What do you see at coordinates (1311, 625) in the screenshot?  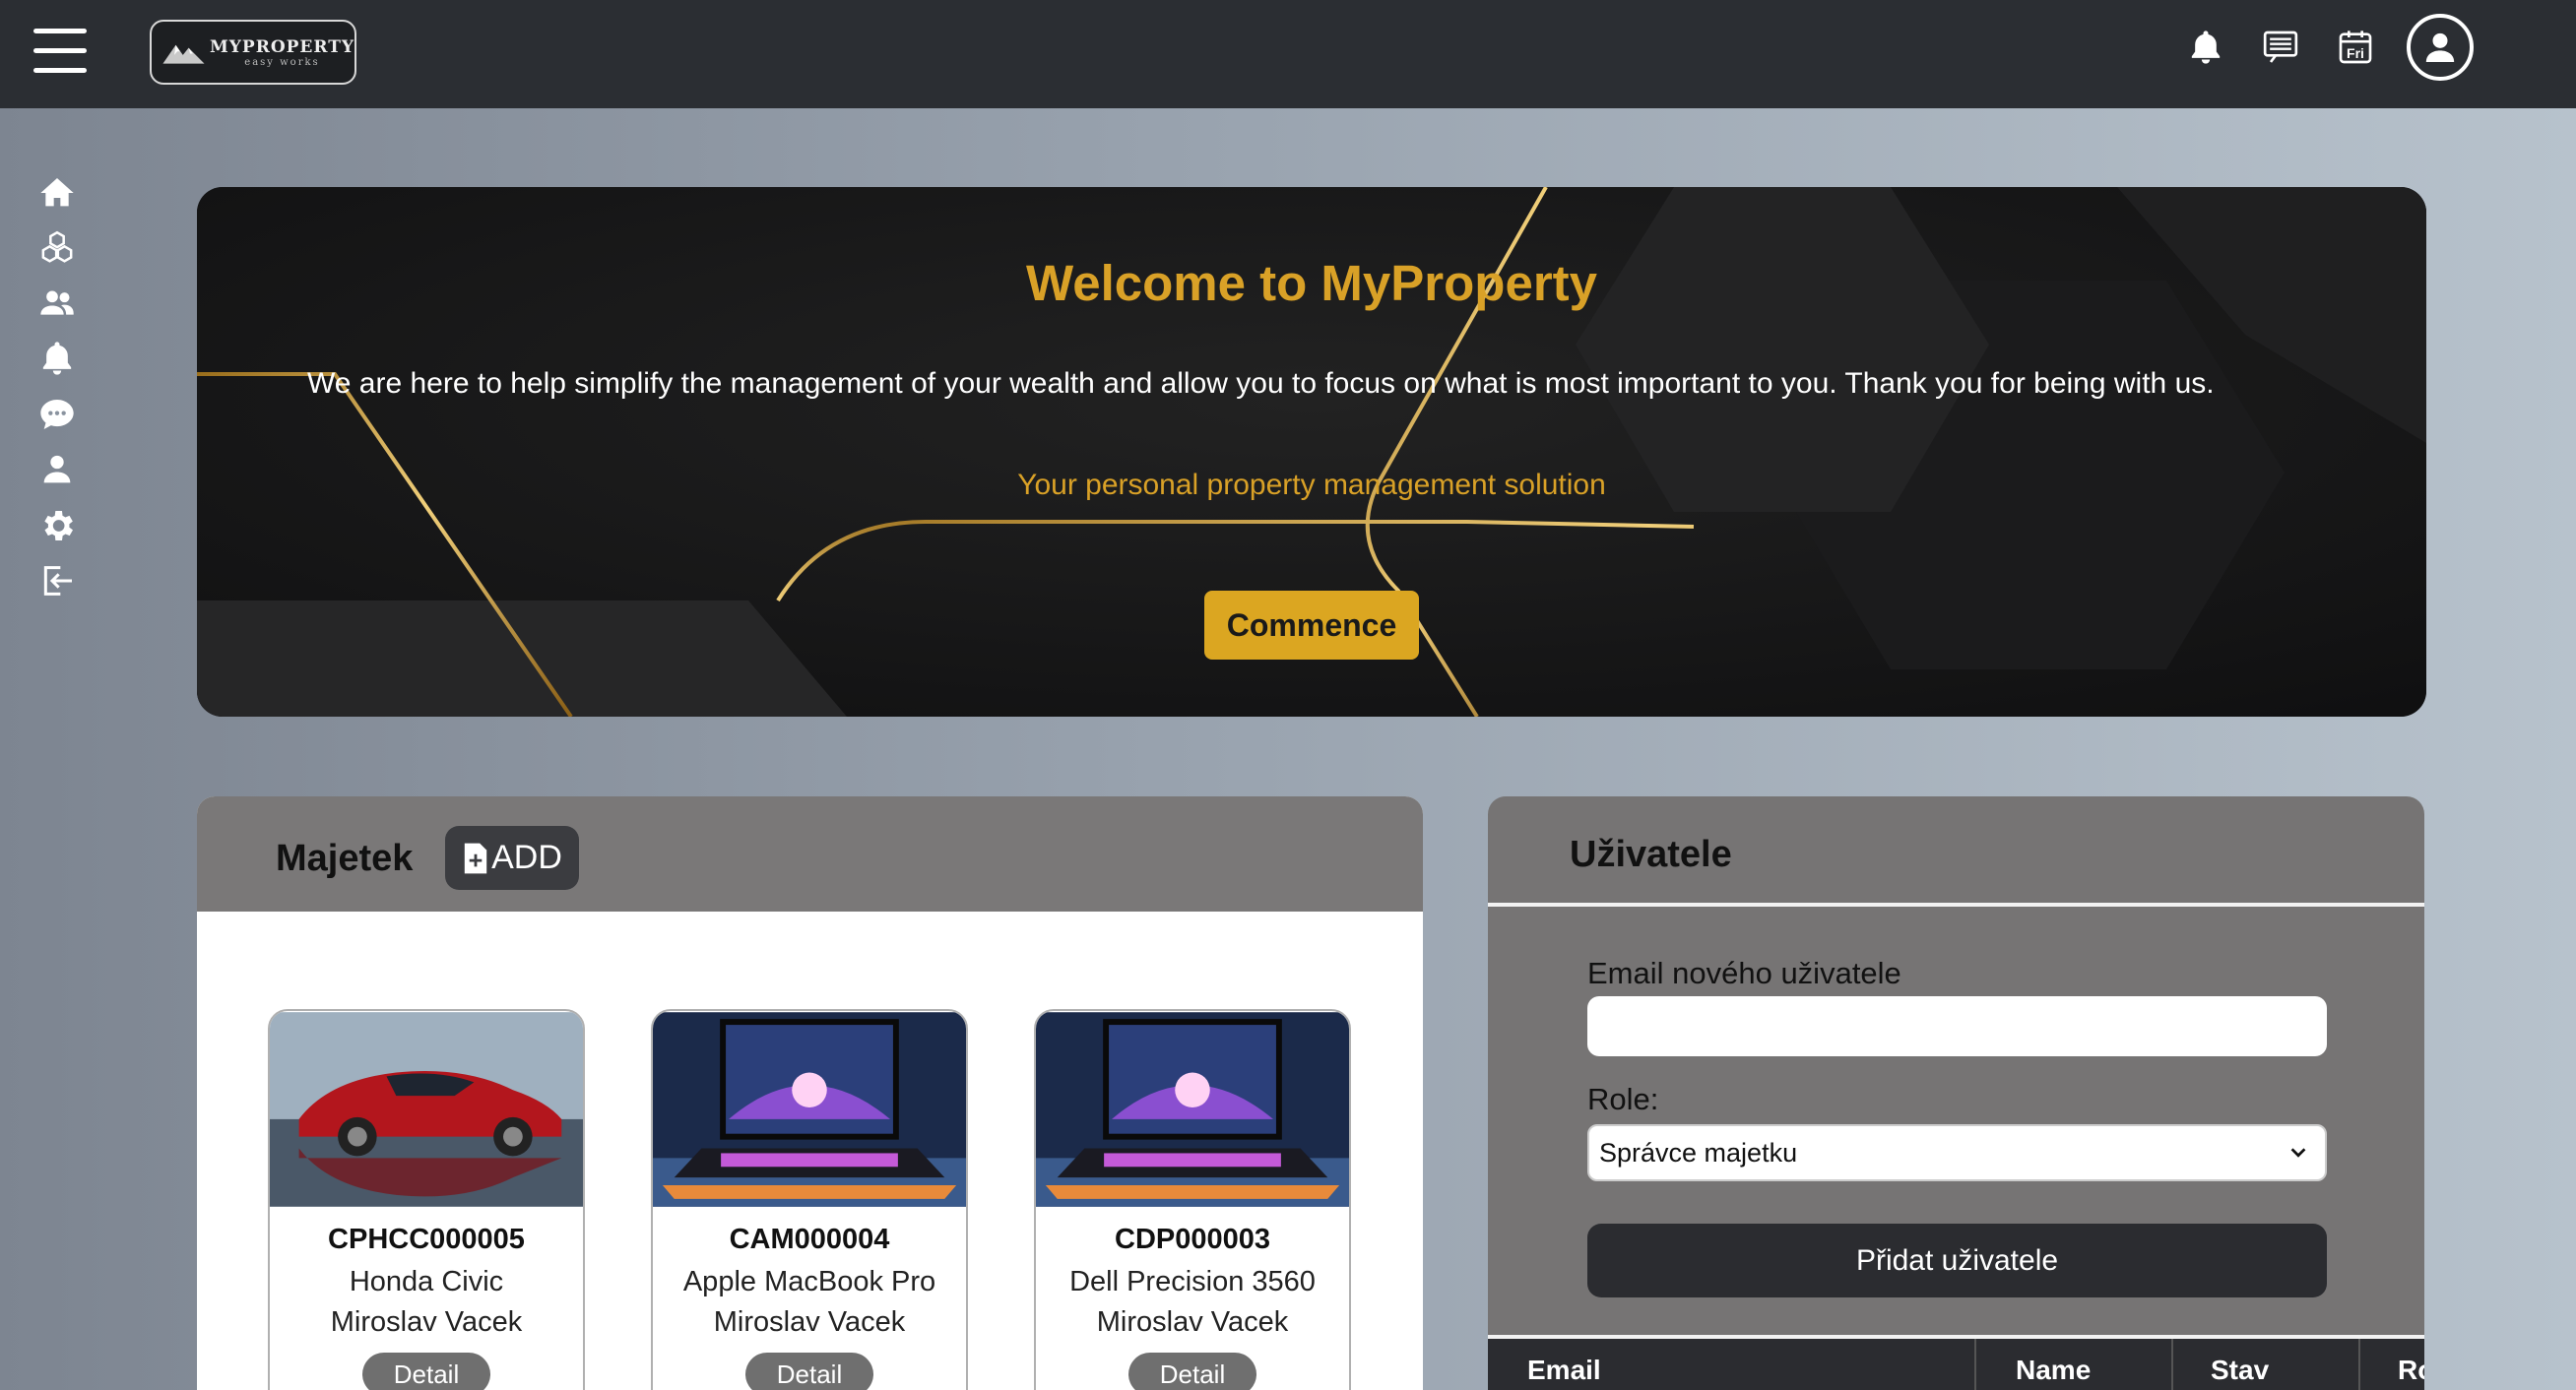 I see `commence-button: Commence` at bounding box center [1311, 625].